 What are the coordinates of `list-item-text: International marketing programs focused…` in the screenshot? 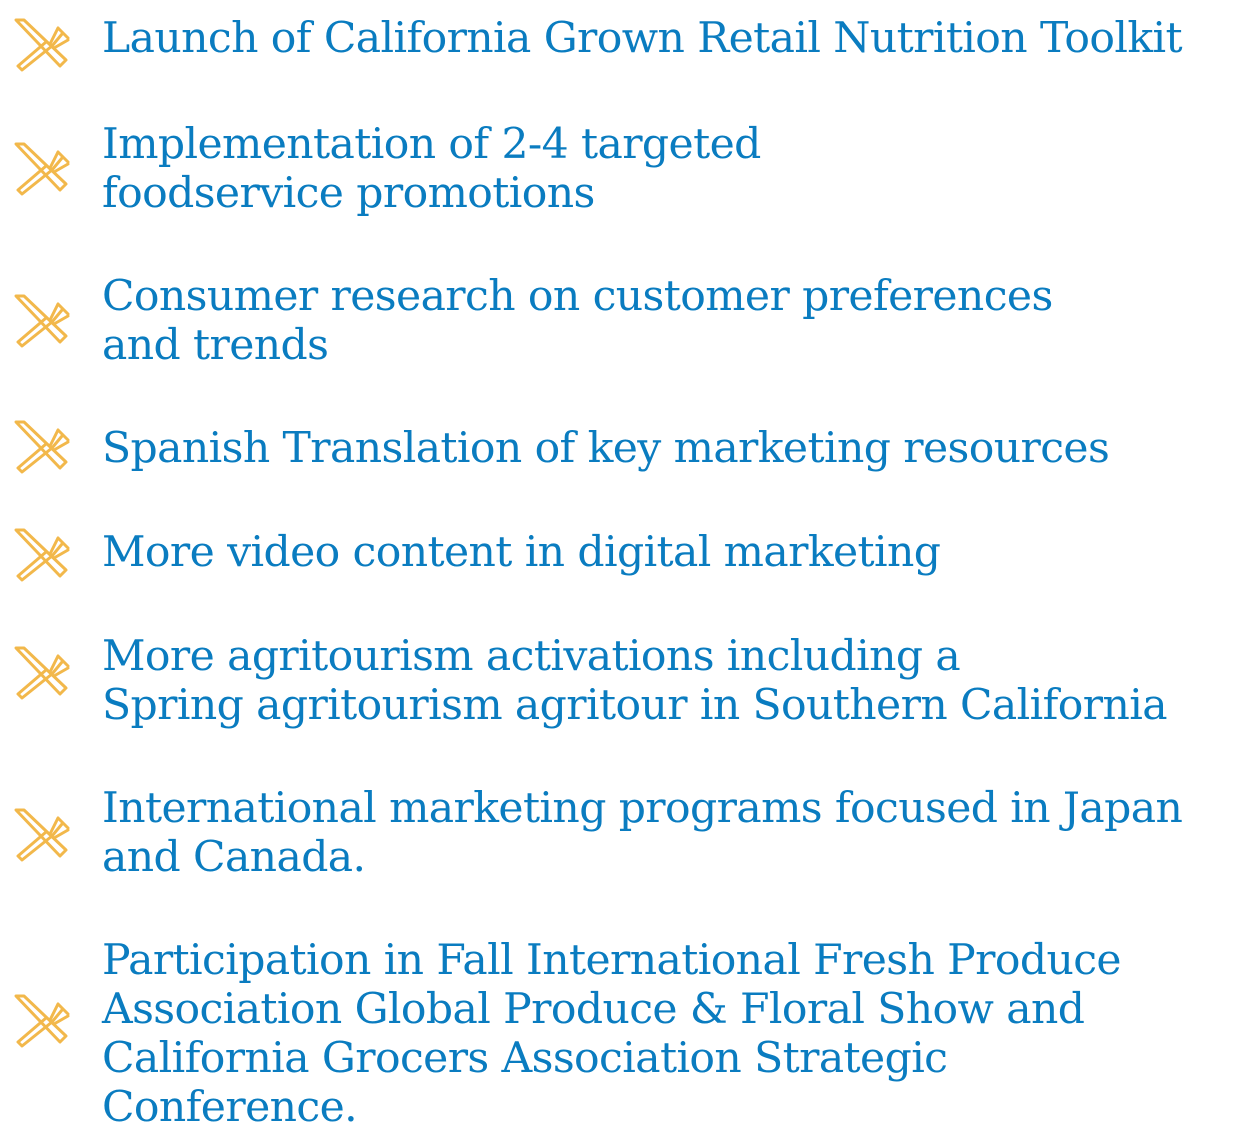 It's located at (642, 833).